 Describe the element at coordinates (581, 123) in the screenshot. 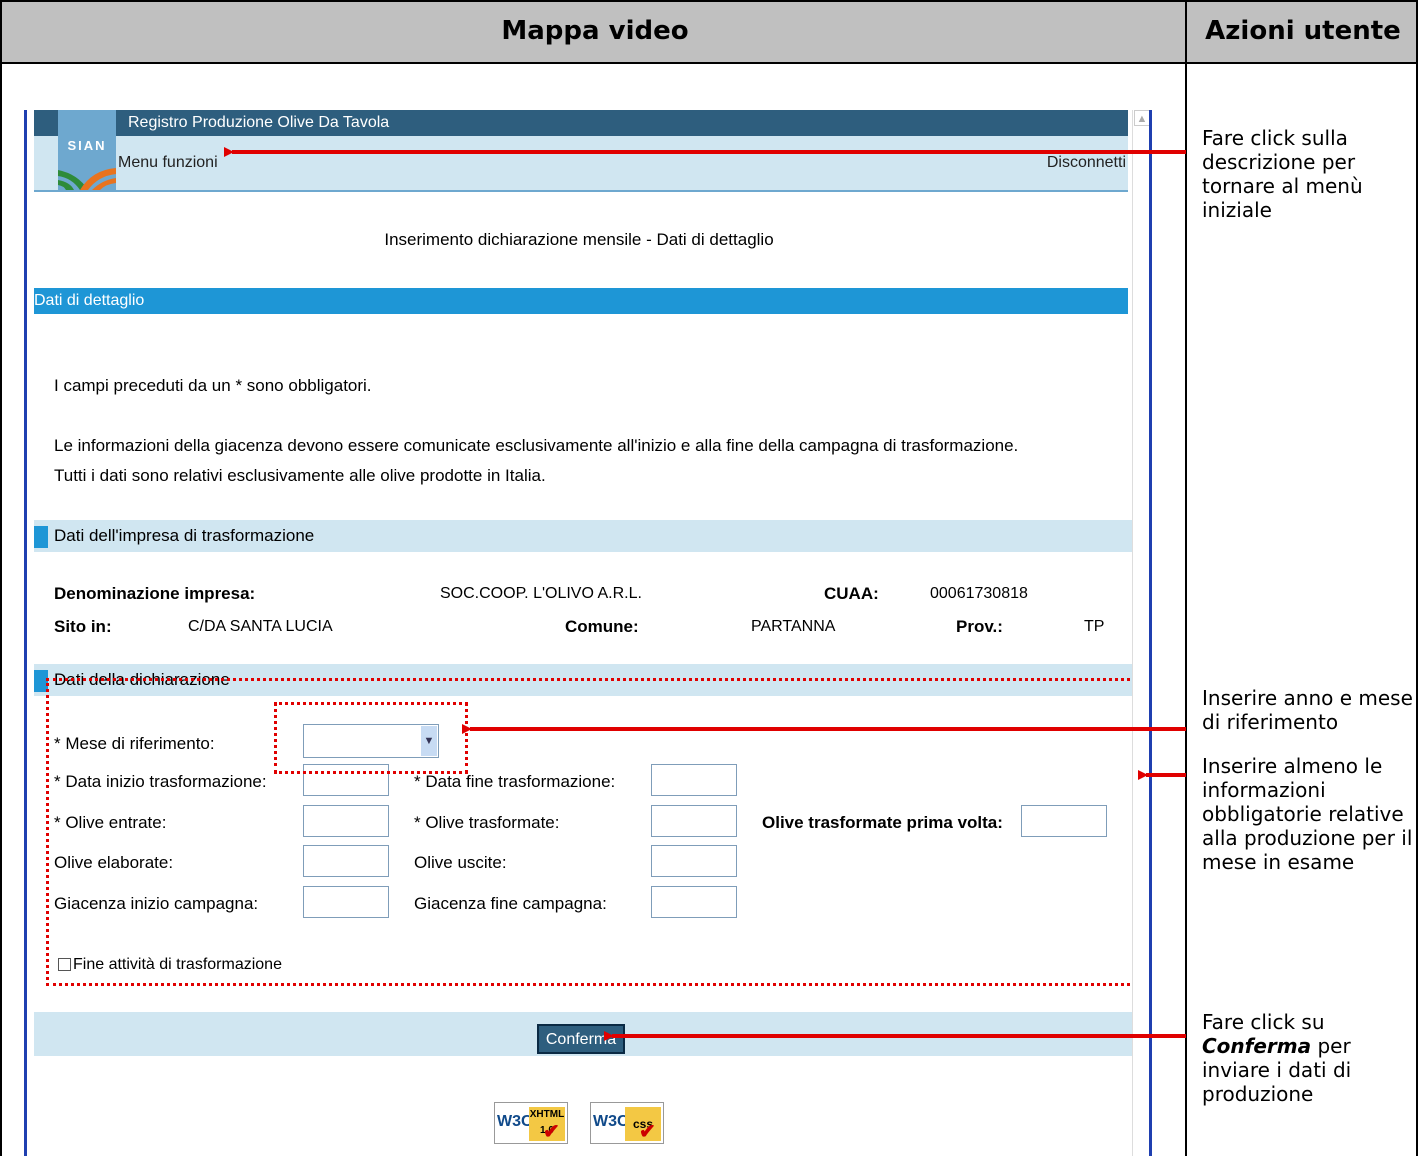

I see `app-title-bar: Registro Produzione Olive Da Tavola` at that location.